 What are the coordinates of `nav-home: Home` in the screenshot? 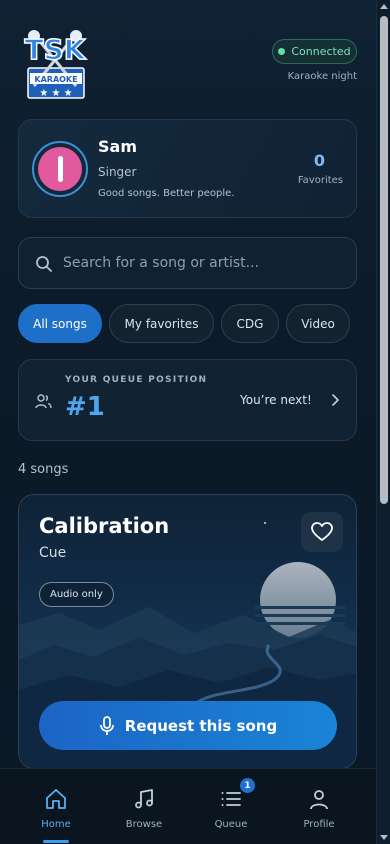 It's located at (56, 806).